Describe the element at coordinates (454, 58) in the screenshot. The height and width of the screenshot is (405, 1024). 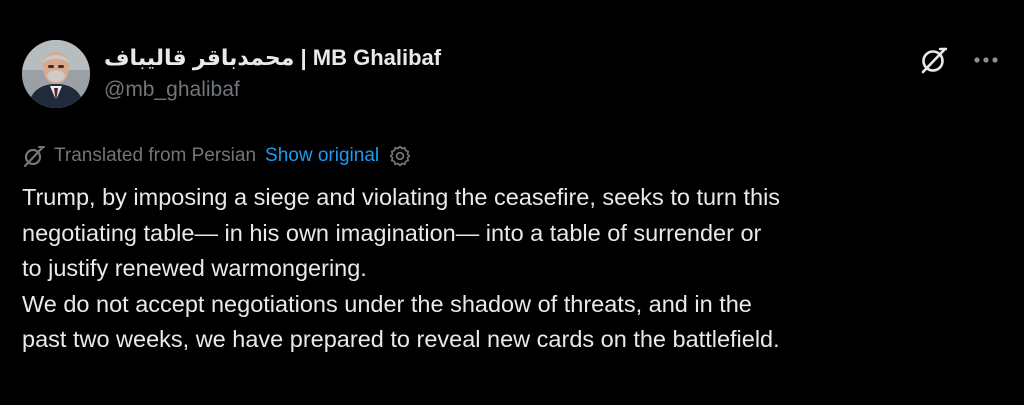
I see `display-name: محمدباقر قالیباف | MB Ghalibaf` at that location.